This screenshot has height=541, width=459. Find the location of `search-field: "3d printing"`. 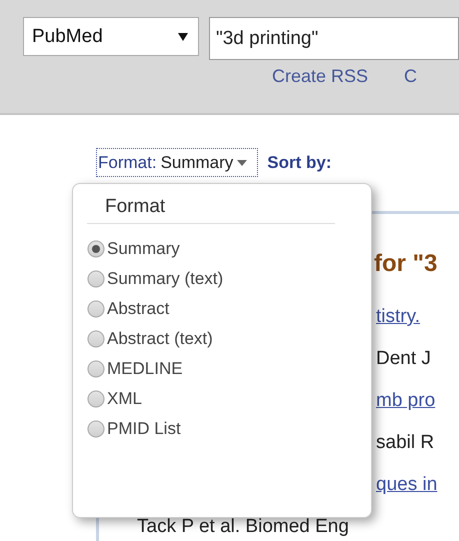

search-field: "3d printing" is located at coordinates (334, 38).